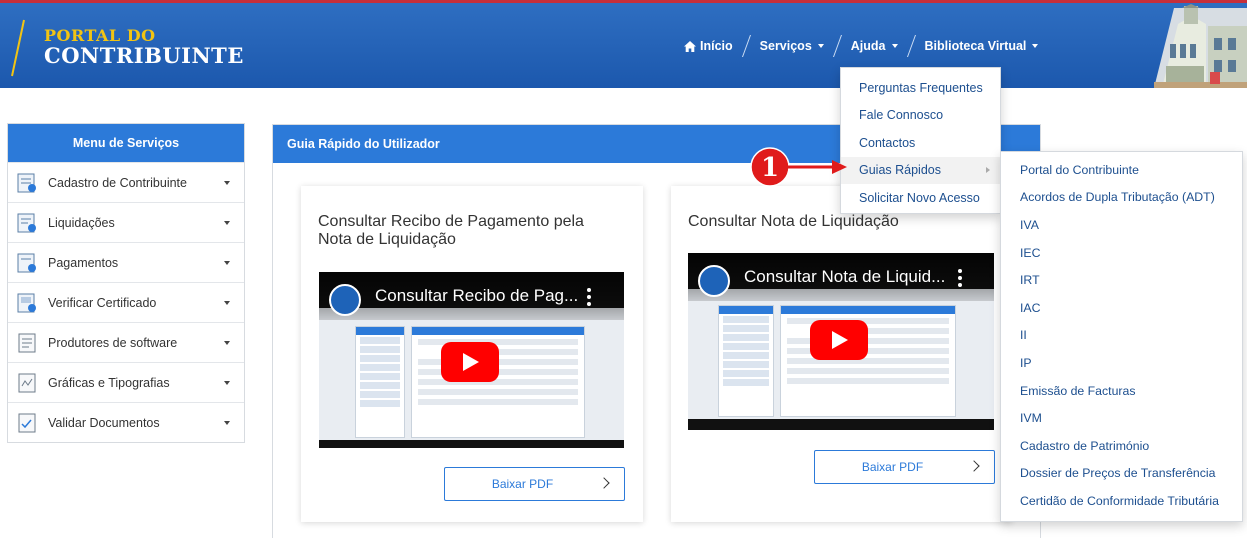  I want to click on menu-item-label: Verificar Certificado, so click(102, 302).